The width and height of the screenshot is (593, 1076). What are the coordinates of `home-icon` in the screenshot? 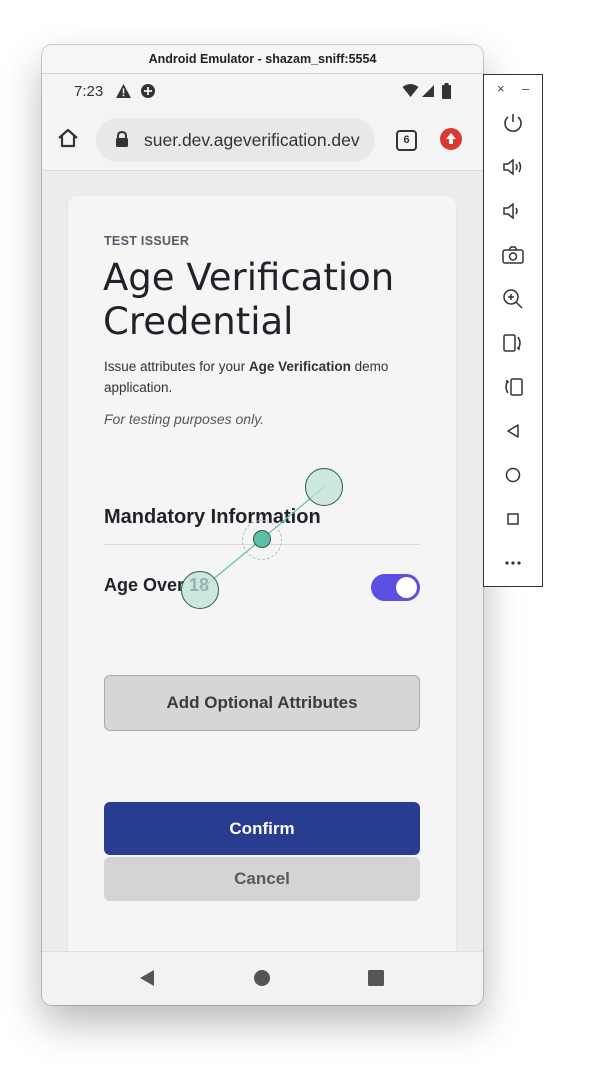 It's located at (513, 475).